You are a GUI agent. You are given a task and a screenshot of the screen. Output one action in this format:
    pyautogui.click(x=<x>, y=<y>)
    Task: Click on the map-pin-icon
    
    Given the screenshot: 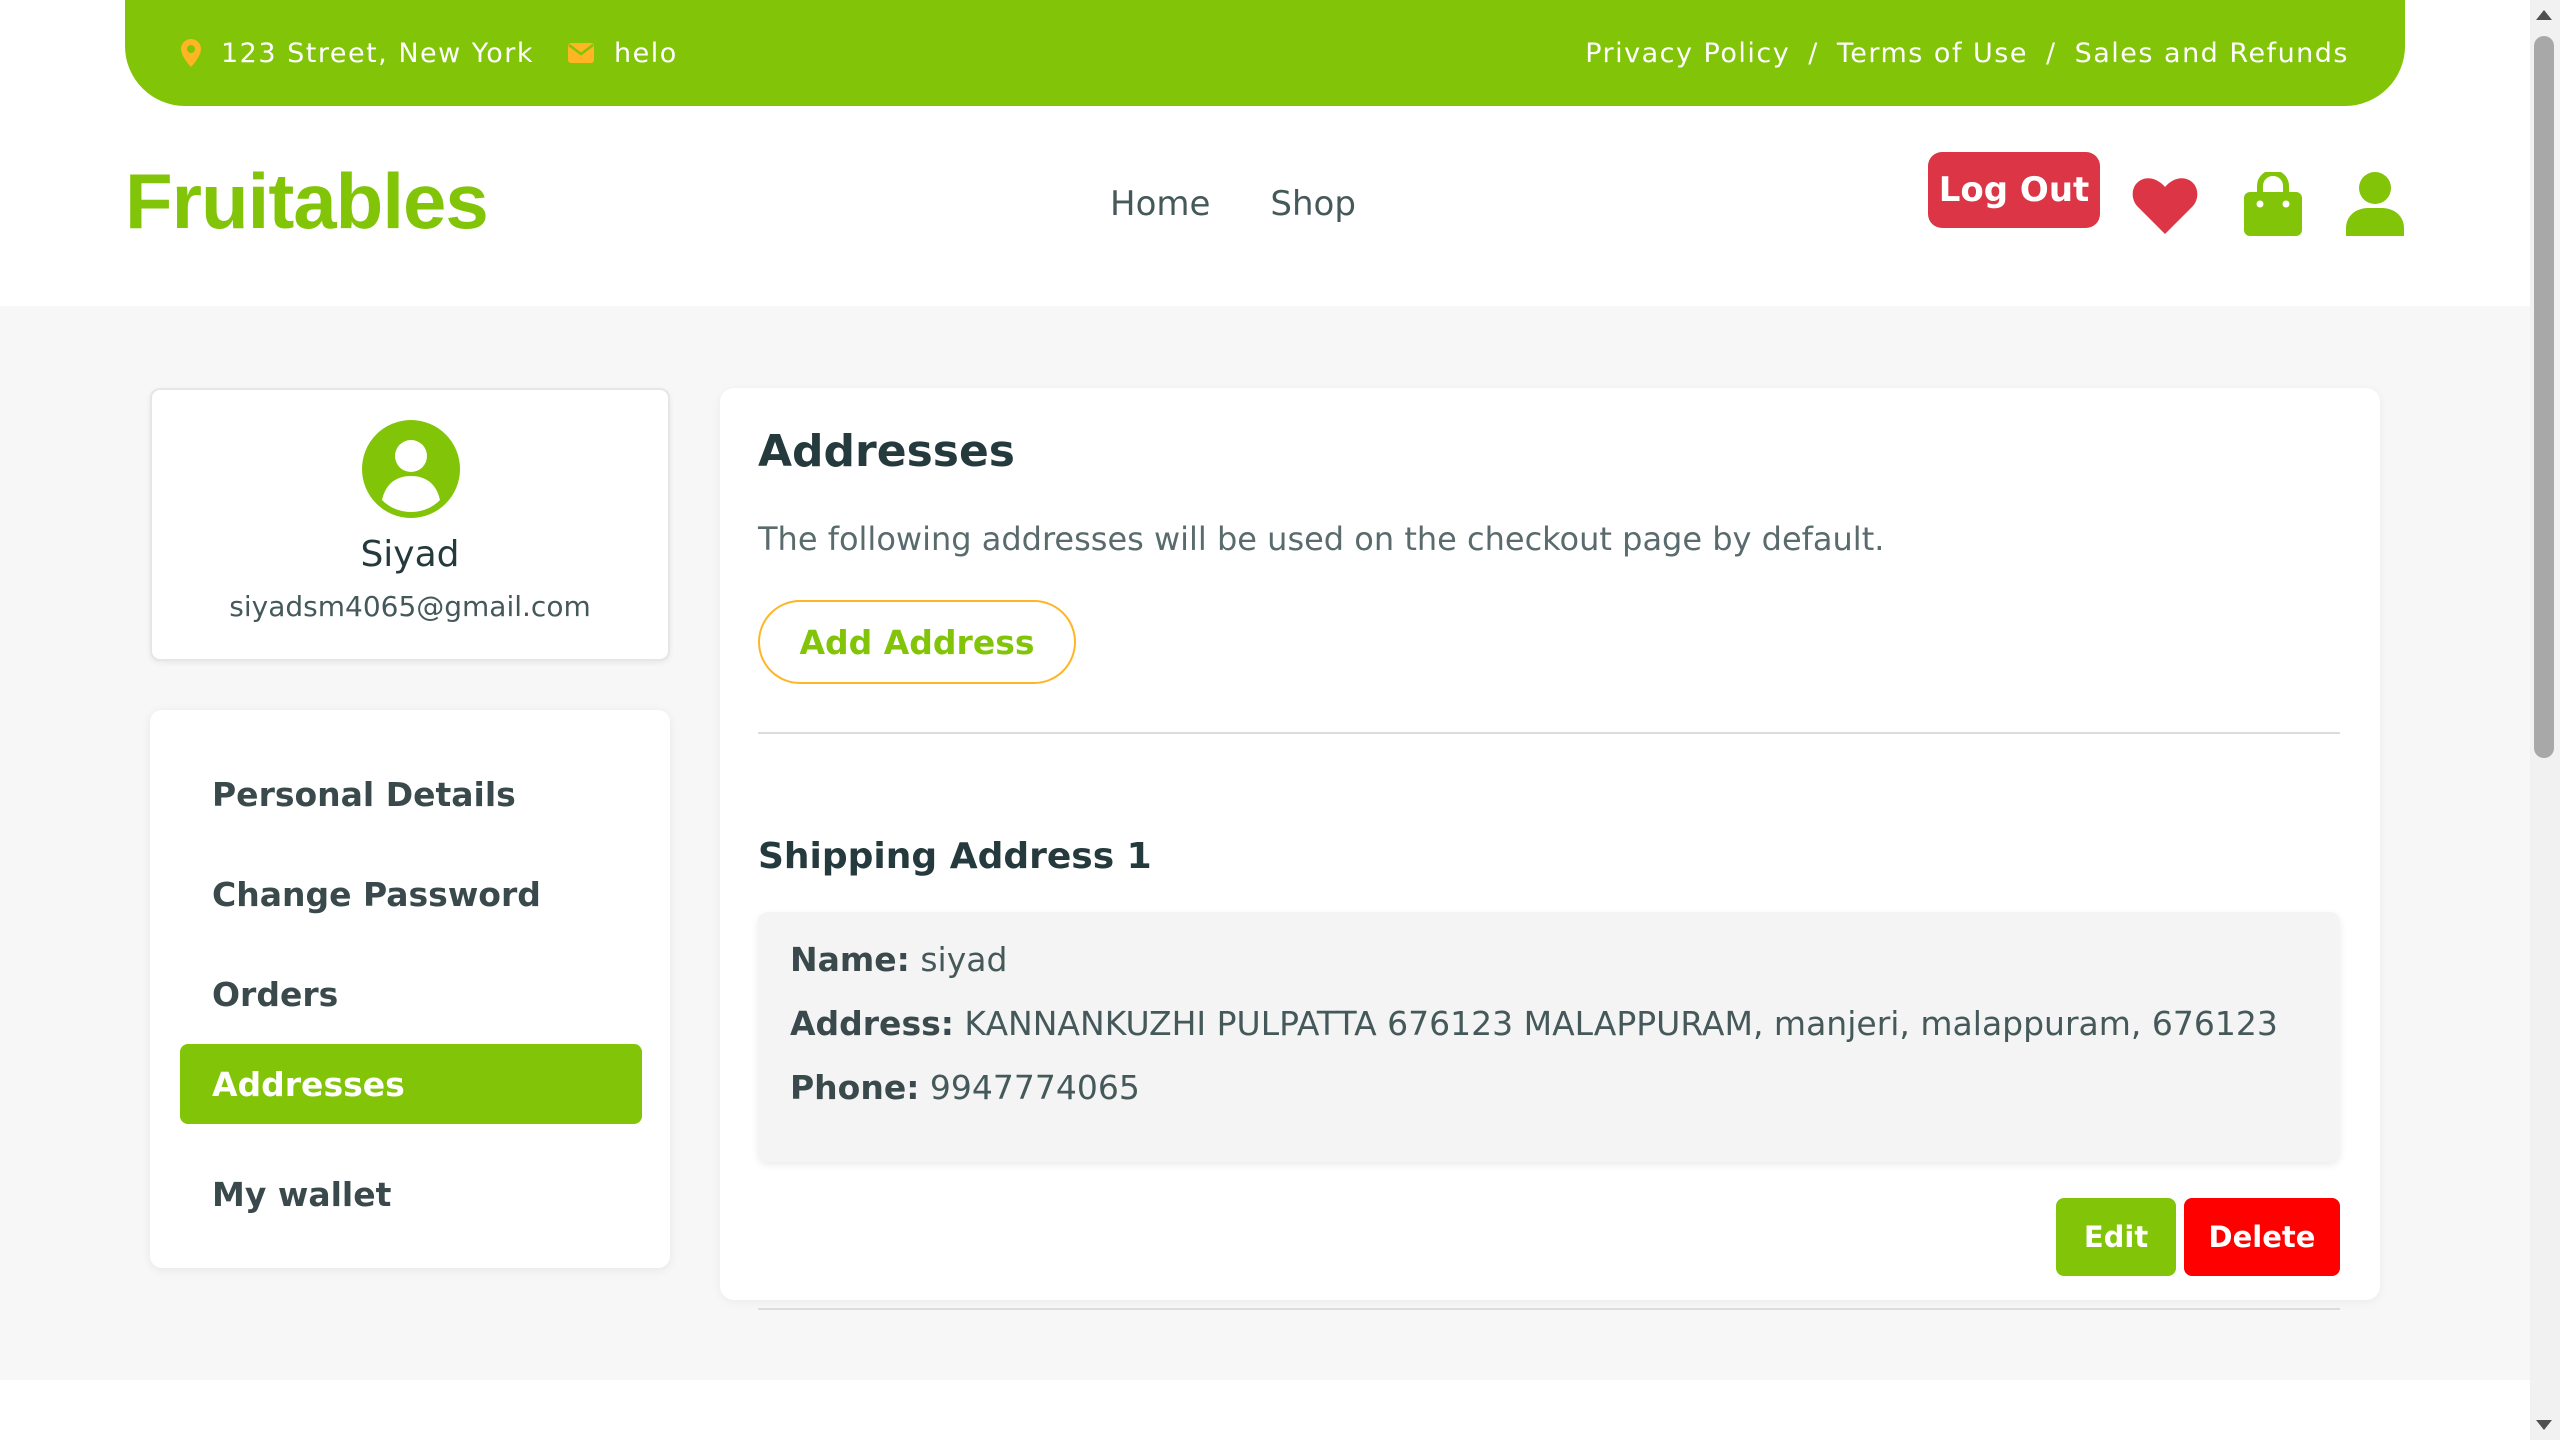 What is the action you would take?
    pyautogui.click(x=191, y=53)
    